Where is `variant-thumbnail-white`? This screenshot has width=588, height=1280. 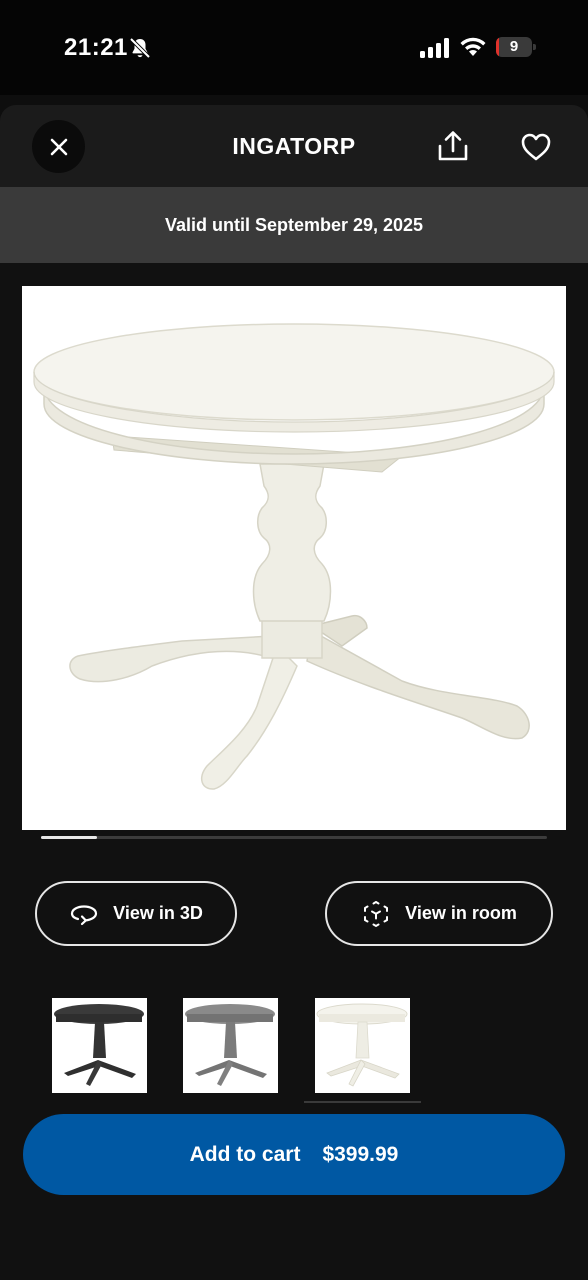
variant-thumbnail-white is located at coordinates (362, 1045).